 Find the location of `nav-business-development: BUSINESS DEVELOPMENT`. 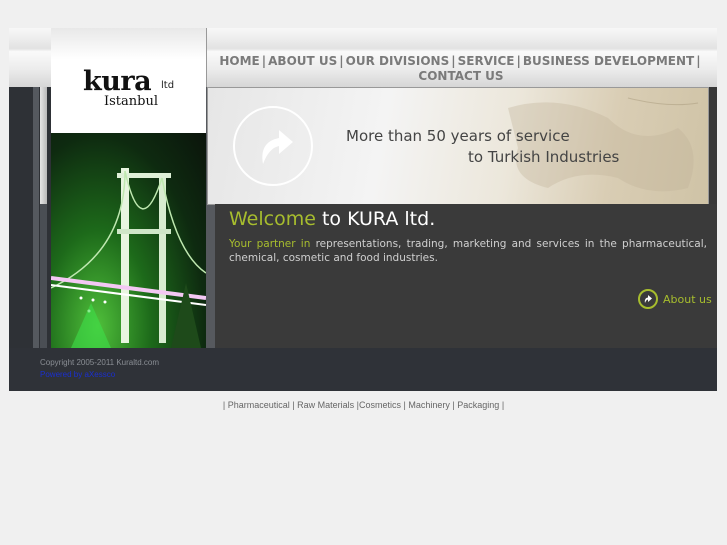

nav-business-development: BUSINESS DEVELOPMENT is located at coordinates (608, 61).